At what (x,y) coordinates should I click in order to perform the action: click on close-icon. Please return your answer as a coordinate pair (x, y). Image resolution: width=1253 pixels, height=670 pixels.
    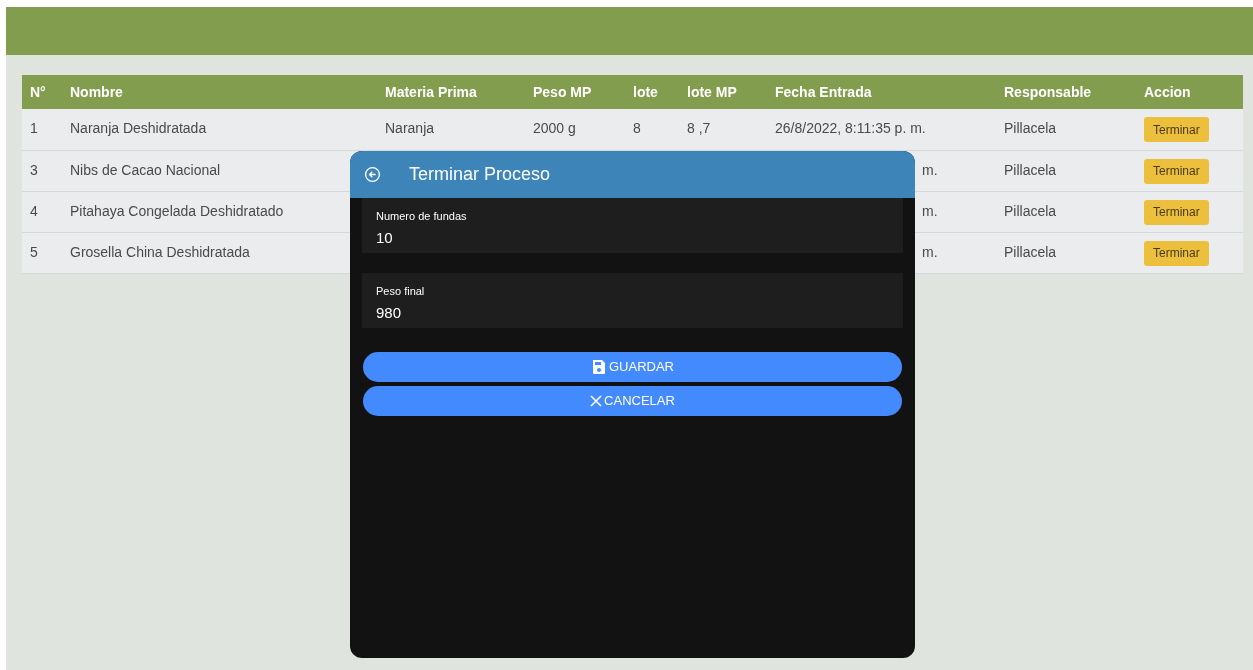
    Looking at the image, I should click on (596, 401).